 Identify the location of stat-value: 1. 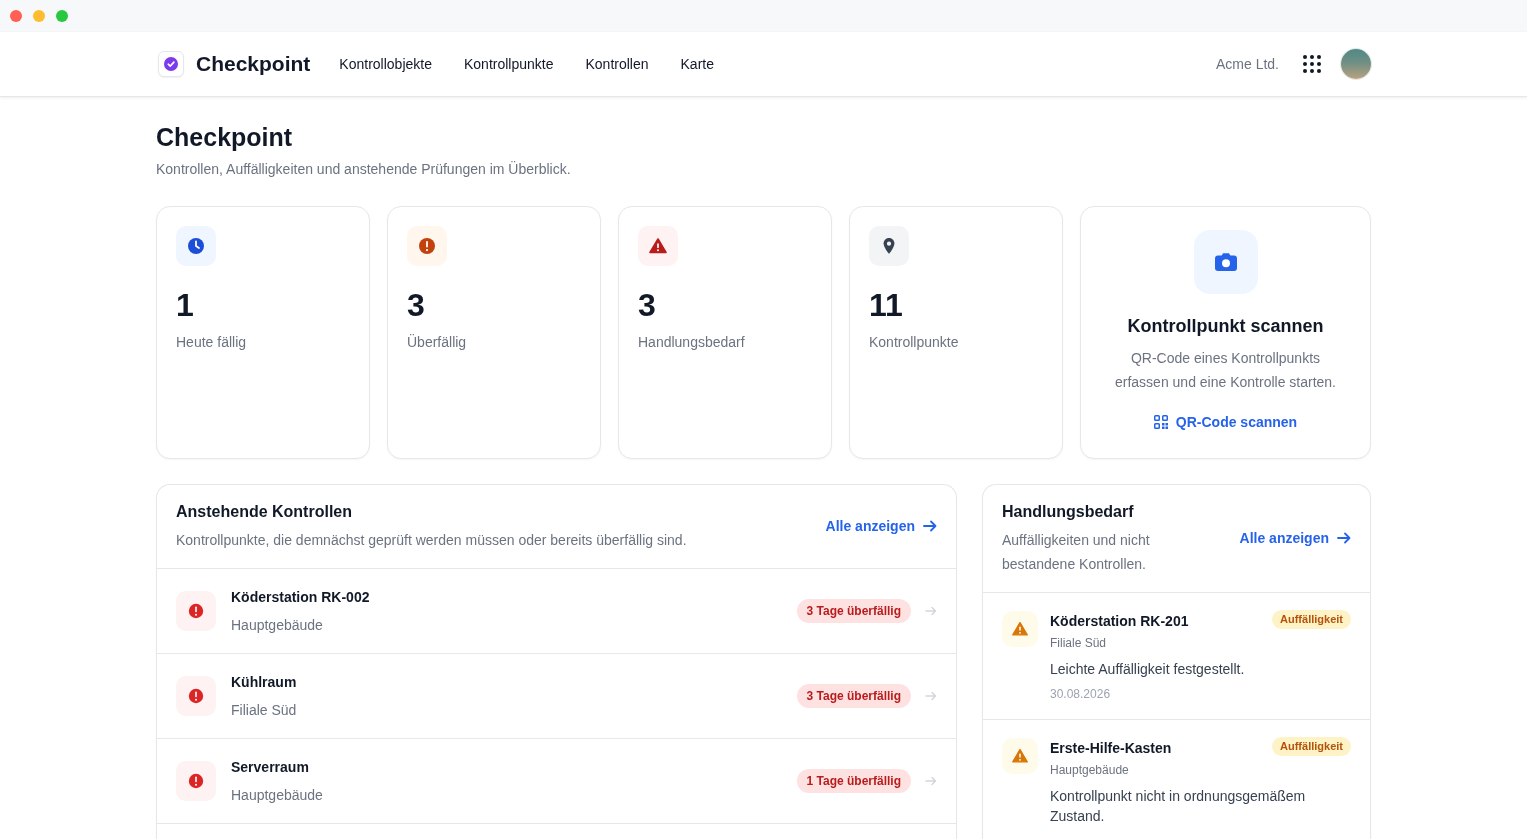
(185, 305).